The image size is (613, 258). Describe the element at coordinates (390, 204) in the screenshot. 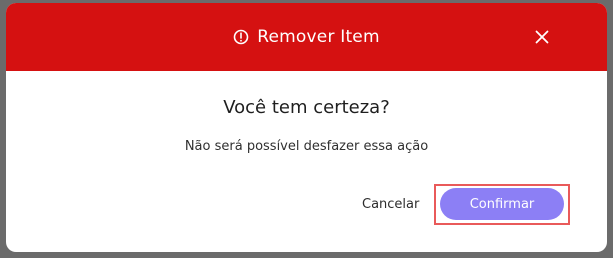

I see `cancel-button: Cancelar` at that location.